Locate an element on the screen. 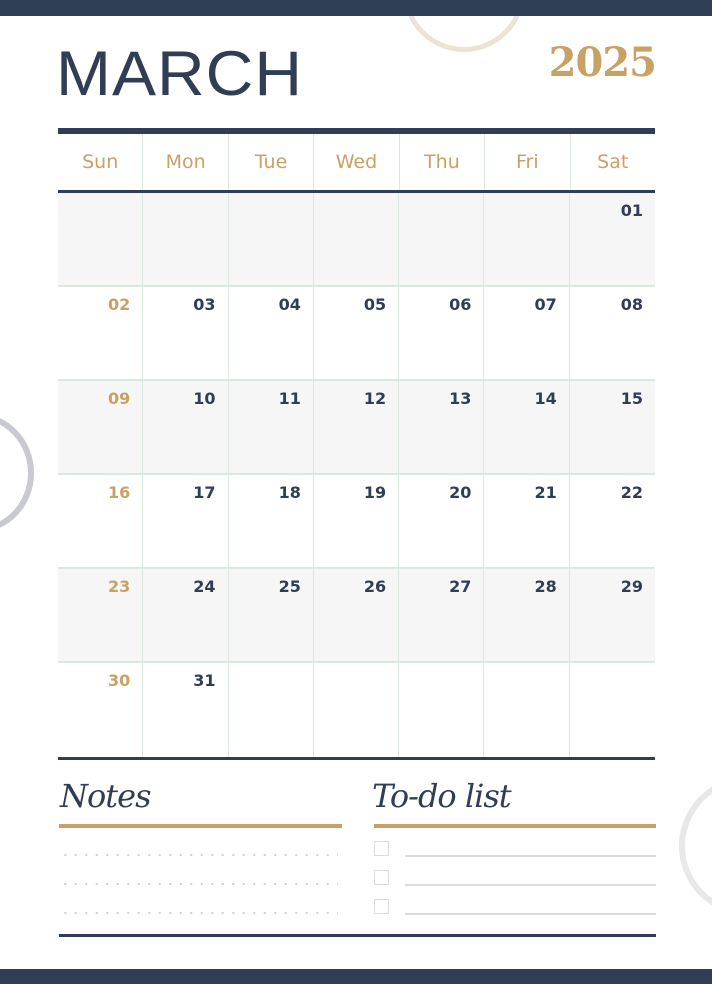 The image size is (712, 984). day-number: 11 is located at coordinates (289, 398).